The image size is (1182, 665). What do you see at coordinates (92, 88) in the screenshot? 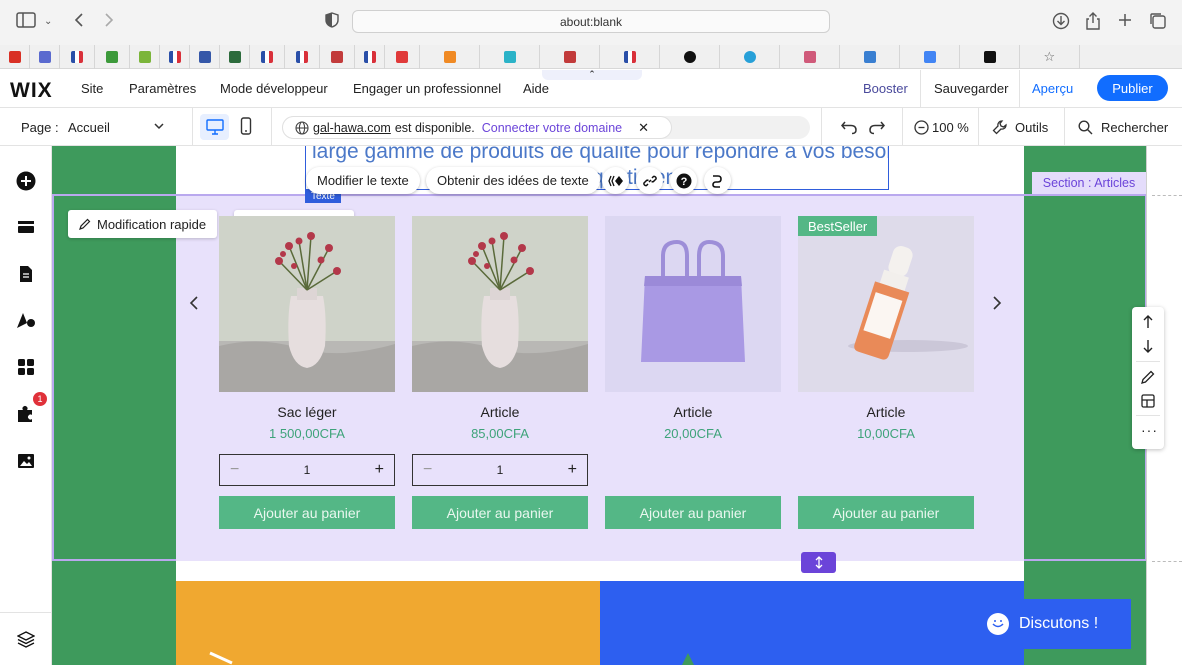
I see `menu-site: Site` at bounding box center [92, 88].